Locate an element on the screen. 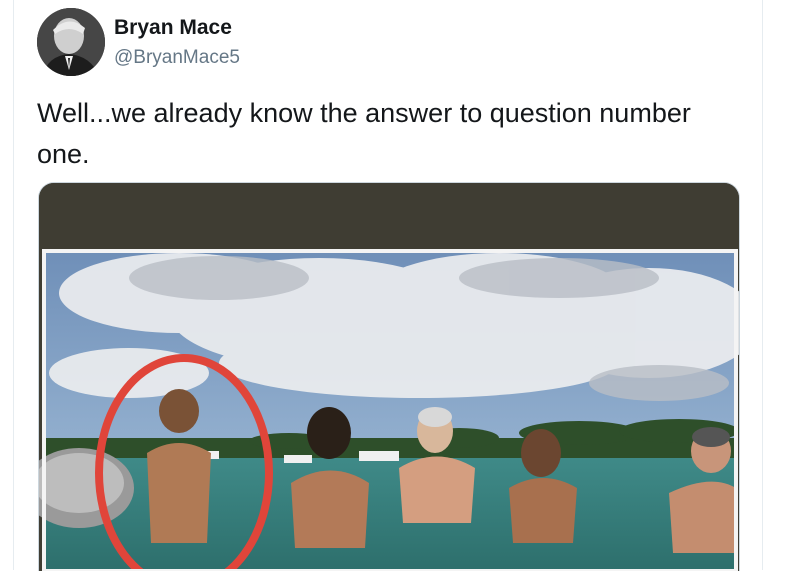 This screenshot has width=785, height=571. avatar-portrait-icon is located at coordinates (71, 42).